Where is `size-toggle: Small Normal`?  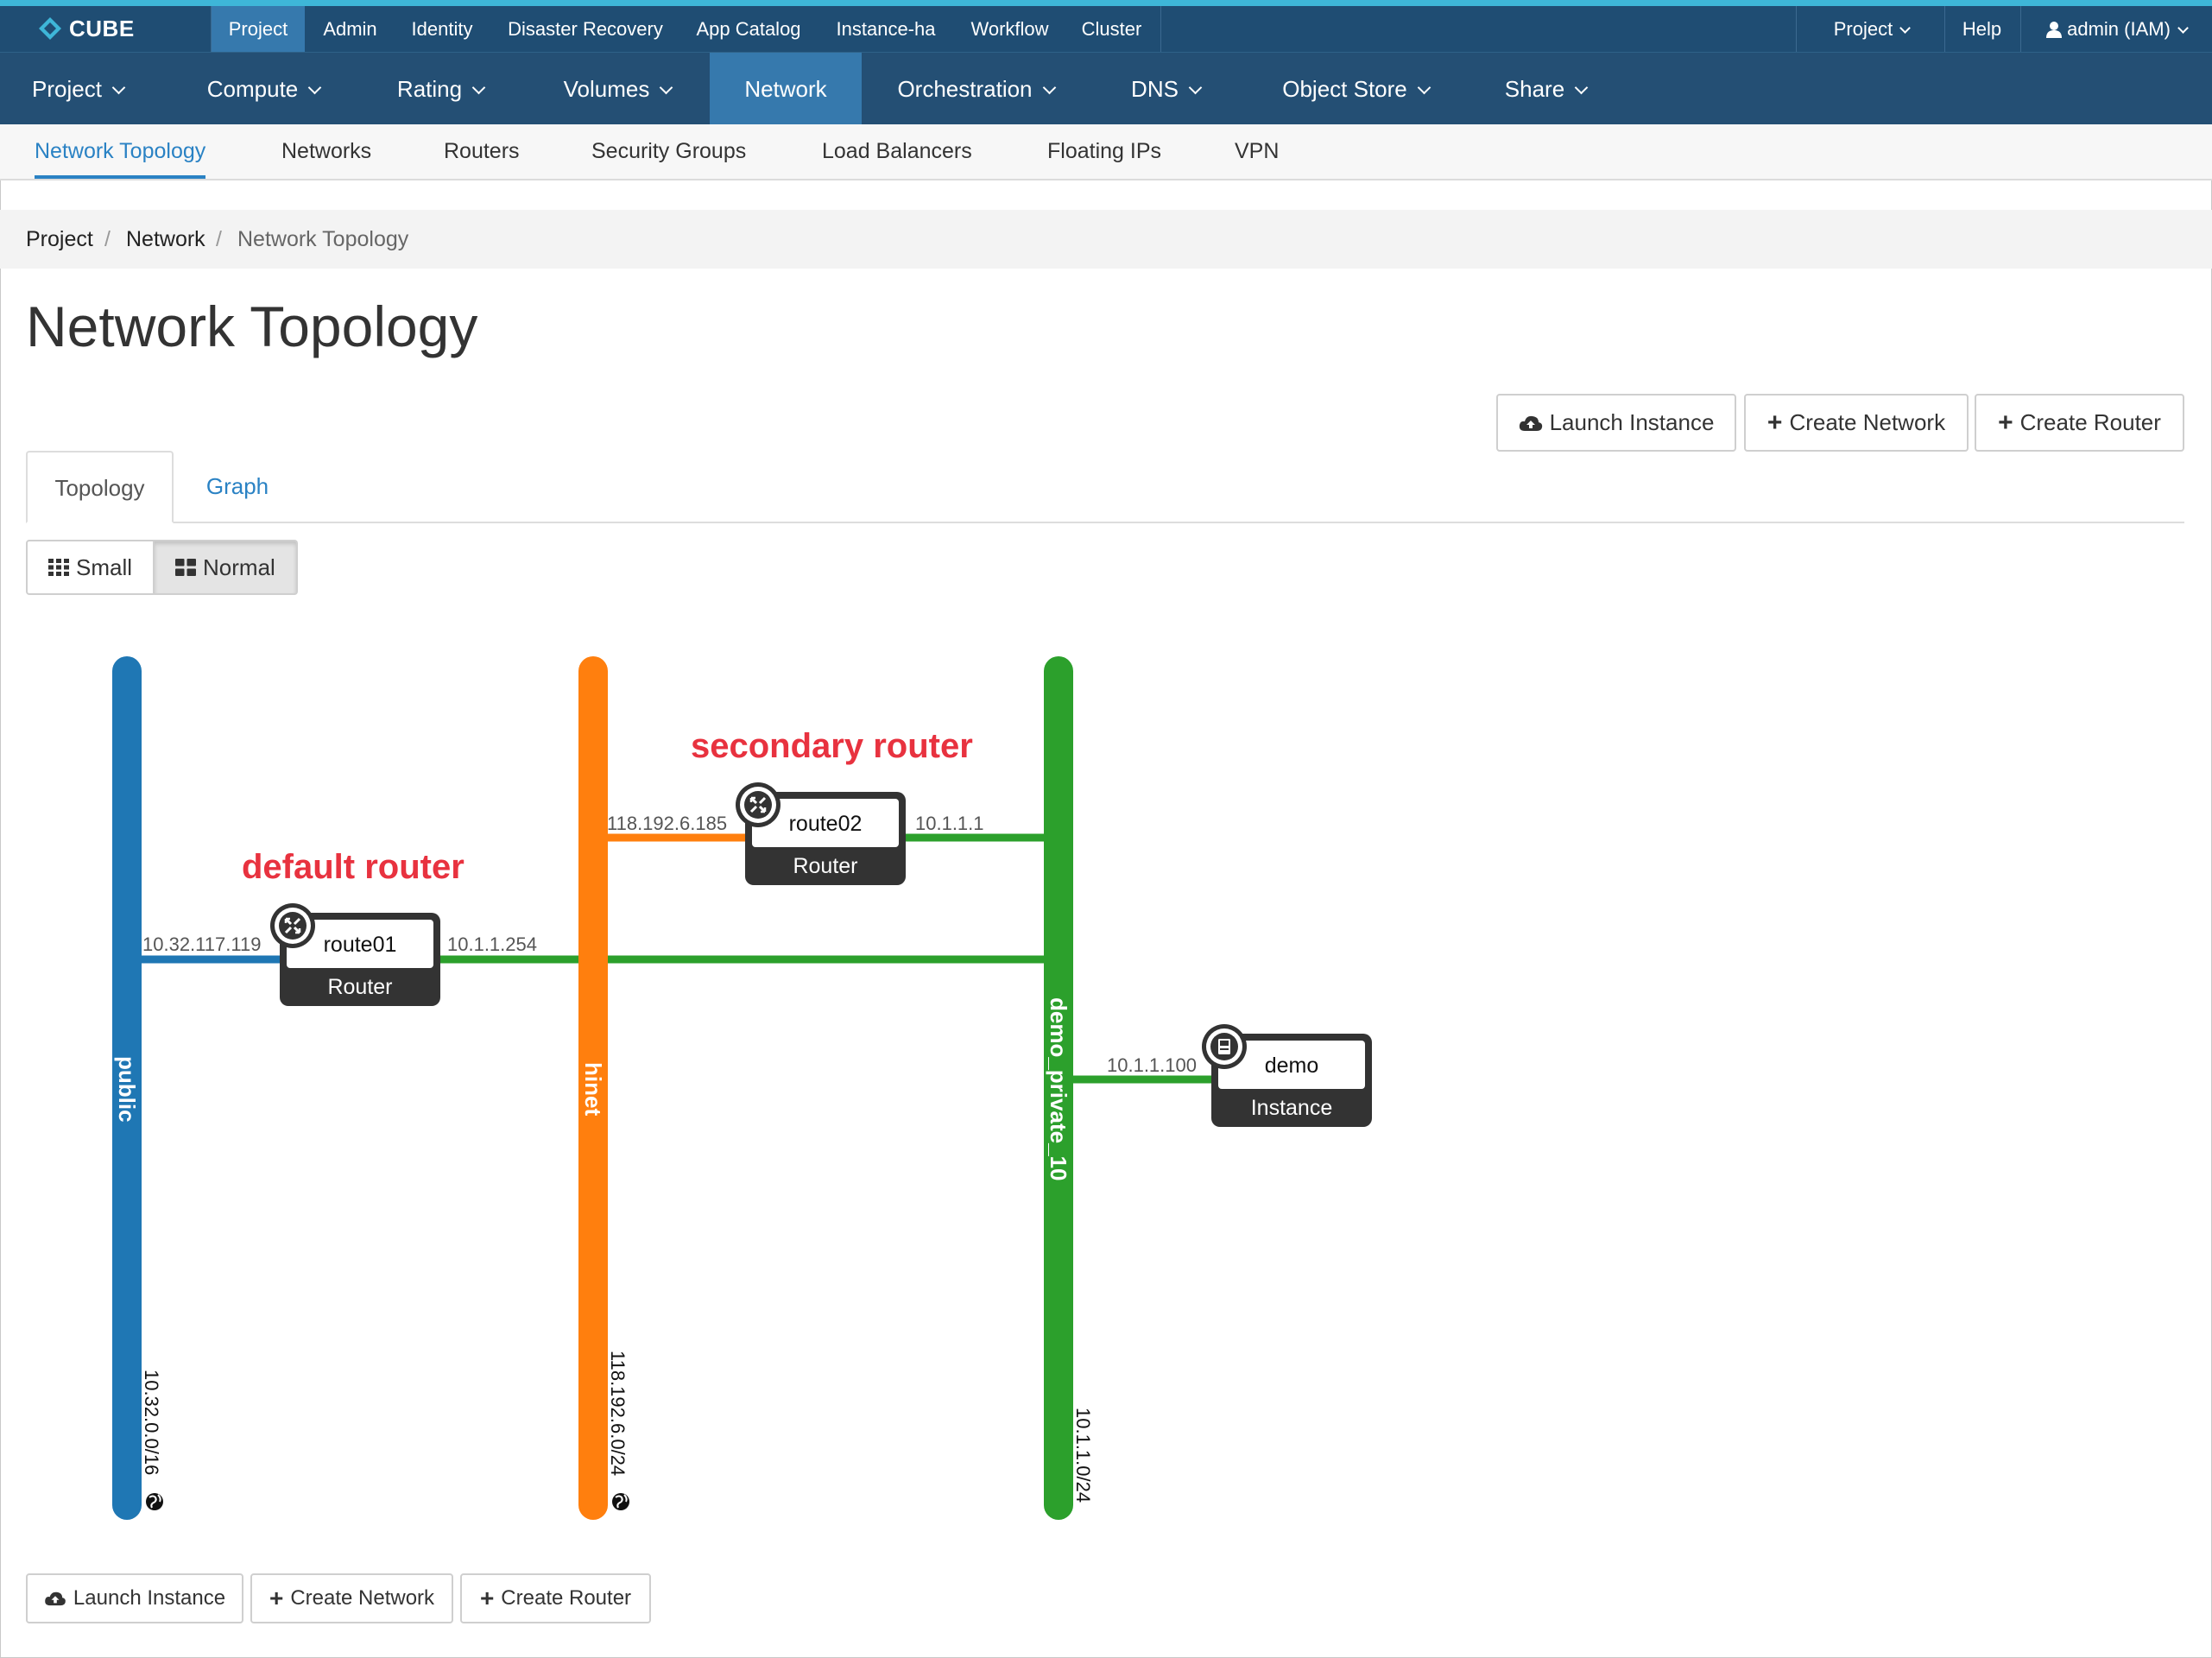 size-toggle: Small Normal is located at coordinates (162, 567).